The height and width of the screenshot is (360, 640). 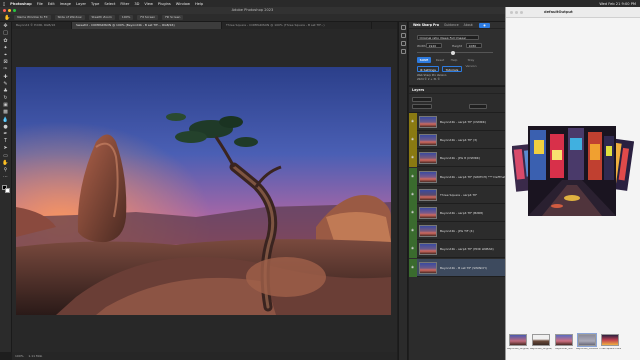 I want to click on layer-name: Beyond4b - sarp4 TIF (3), so click(x=458, y=140).